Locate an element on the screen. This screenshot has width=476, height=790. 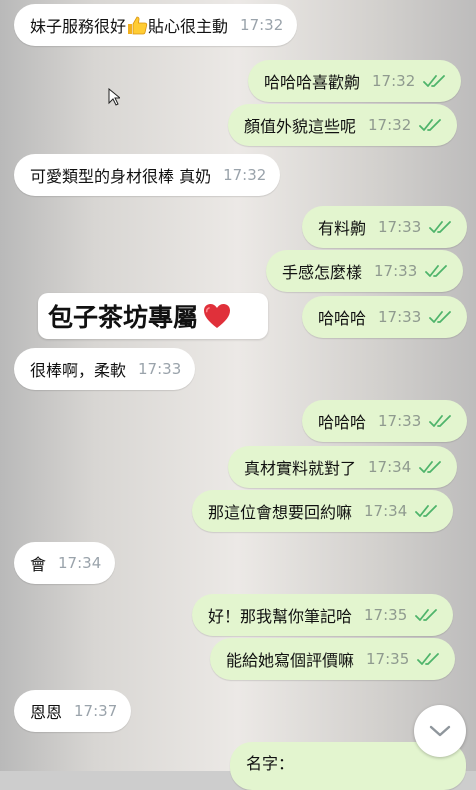
message-text: 真材實料就對了 is located at coordinates (300, 468).